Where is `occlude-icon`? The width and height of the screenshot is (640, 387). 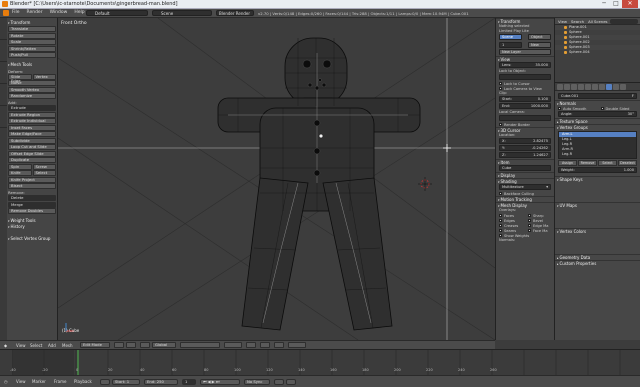 occlude-icon is located at coordinates (251, 345).